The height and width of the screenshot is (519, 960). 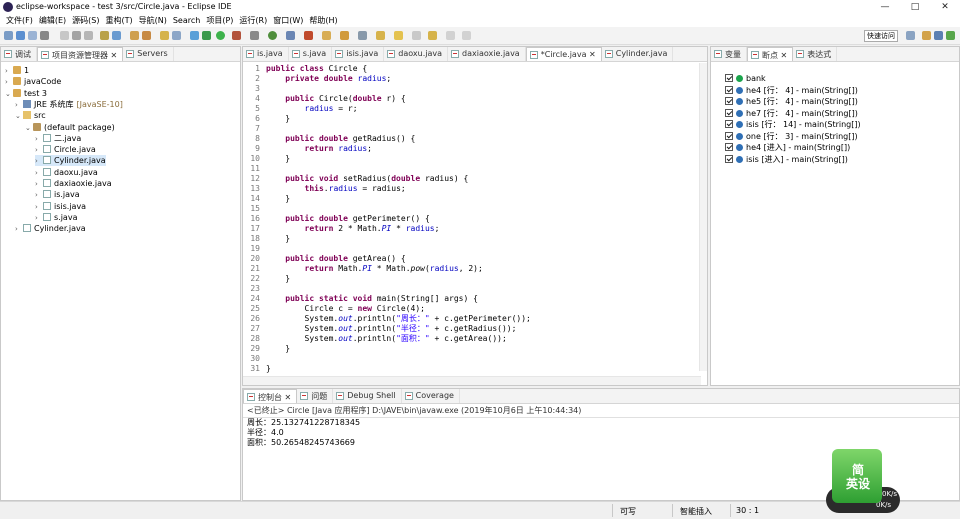 I want to click on code-line: return Math.PI * Math.pow(radius, 2);, so click(x=374, y=269).